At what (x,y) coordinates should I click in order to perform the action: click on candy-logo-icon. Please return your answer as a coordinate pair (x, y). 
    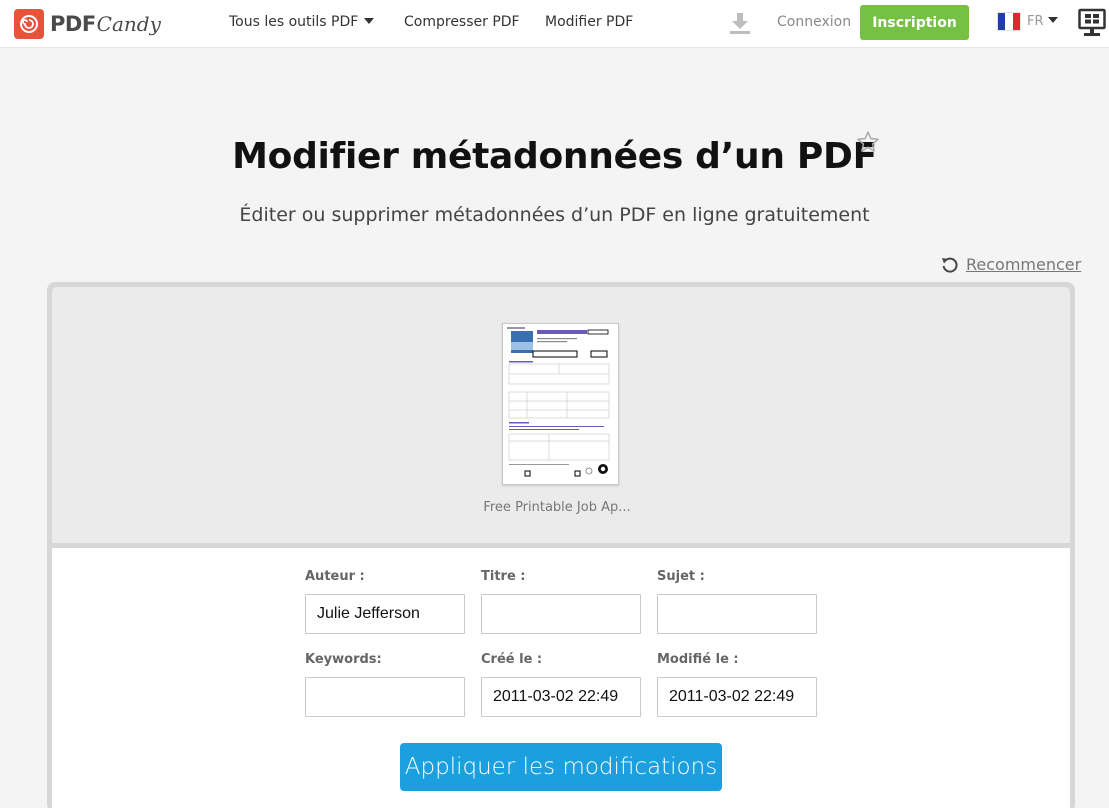
    Looking at the image, I should click on (29, 24).